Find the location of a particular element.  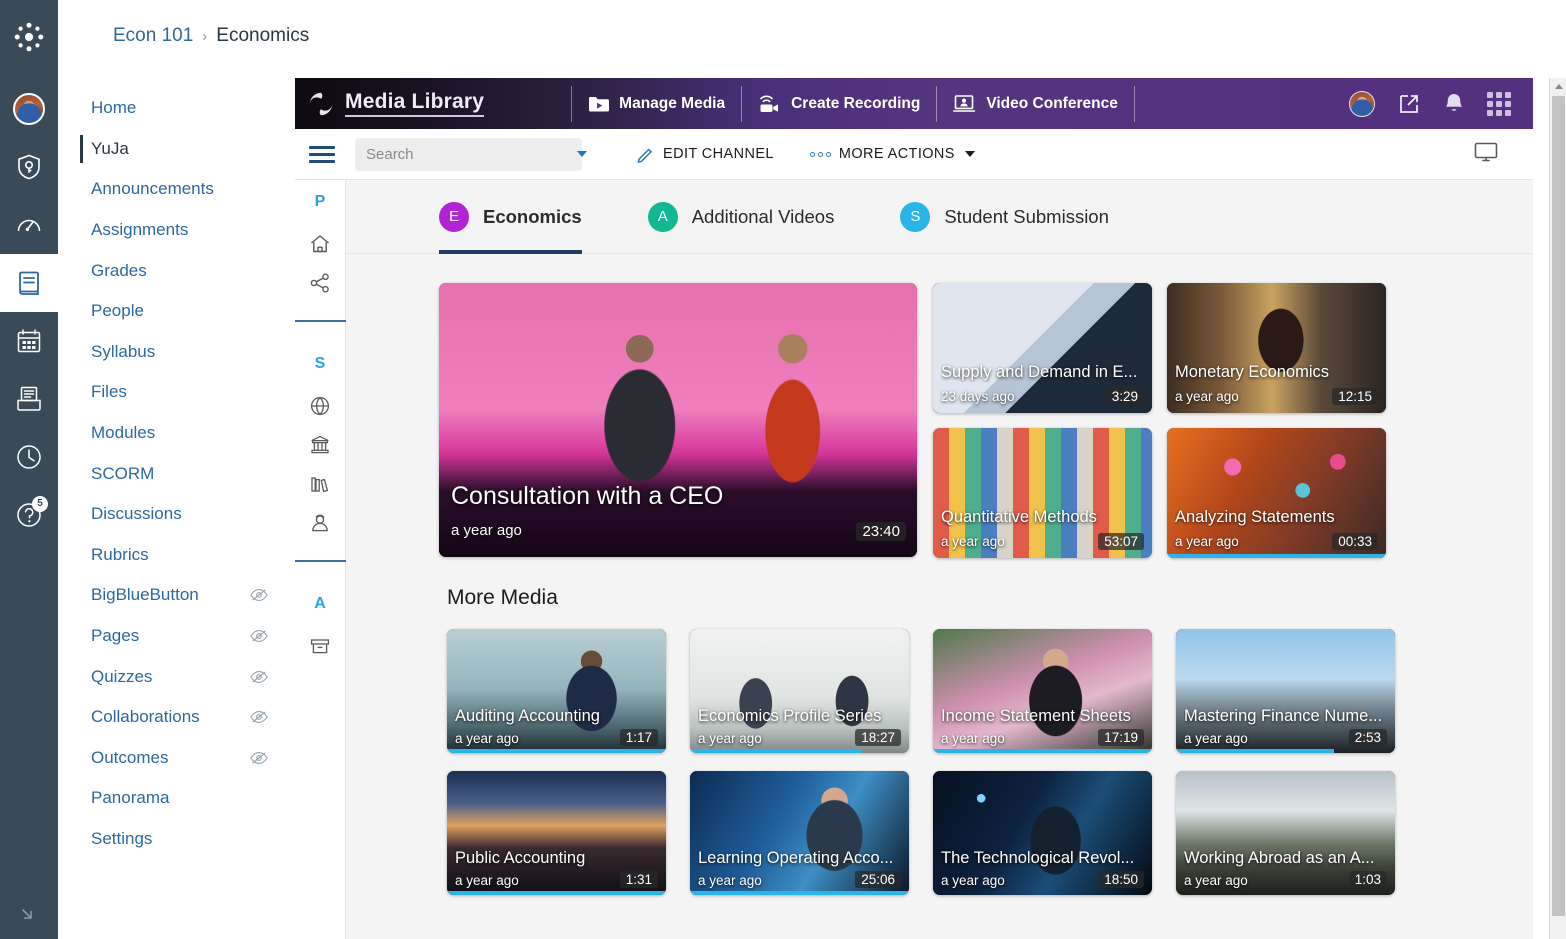

sidebar-item-quizzes: Quizzes is located at coordinates (177, 676).